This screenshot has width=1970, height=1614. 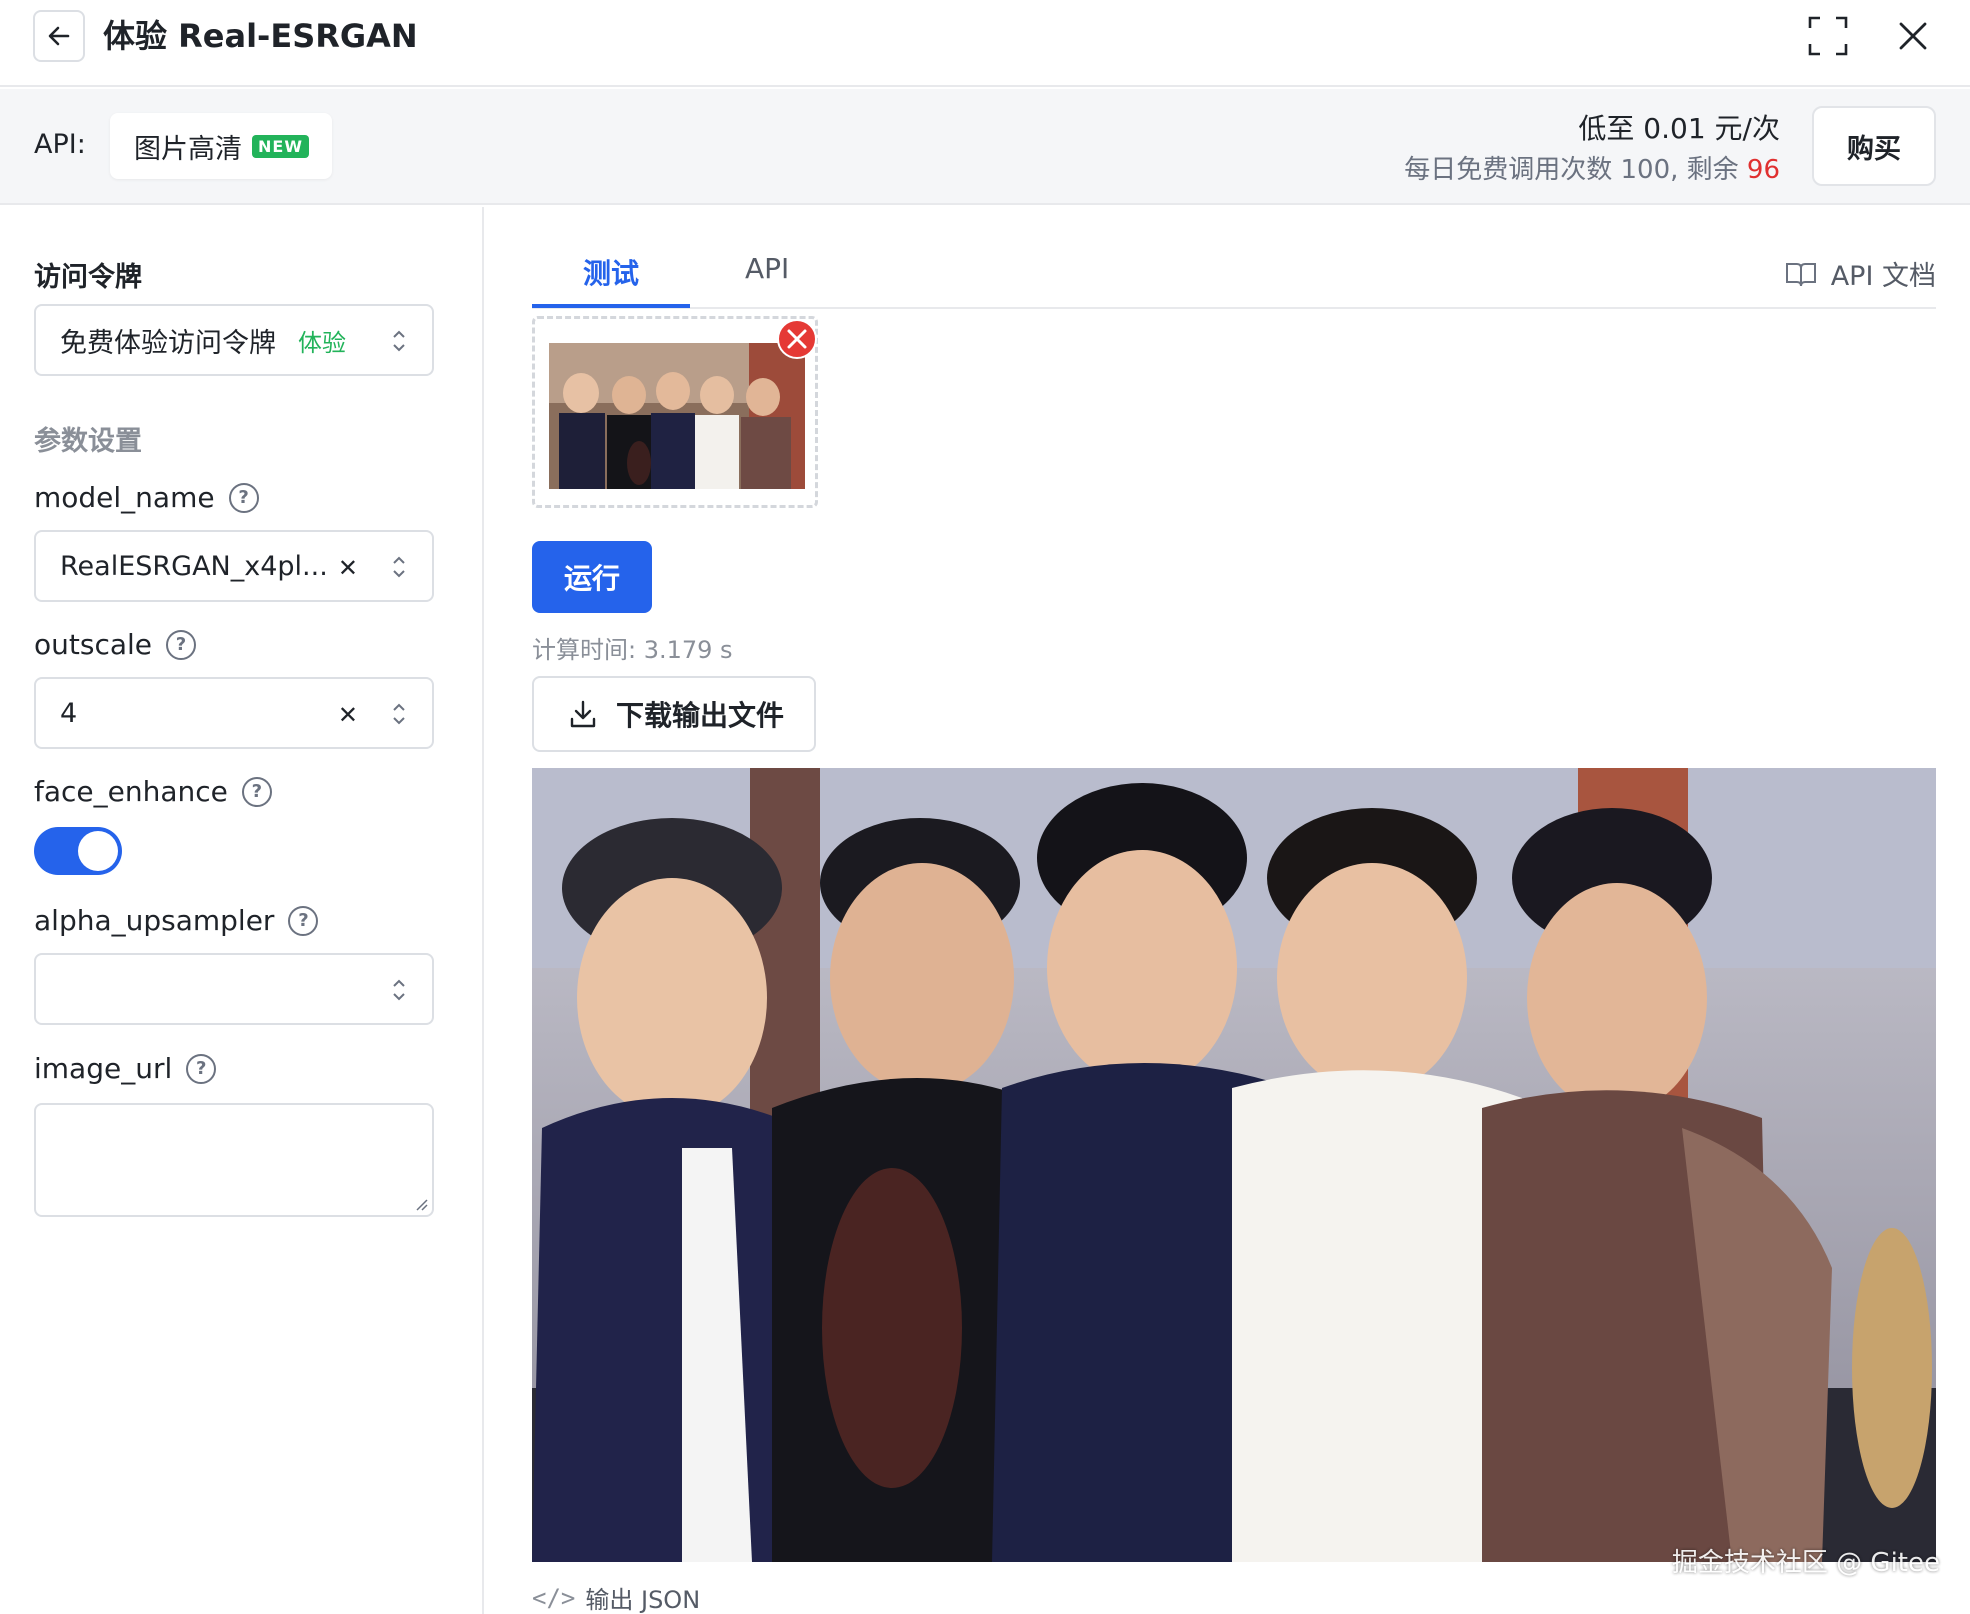 What do you see at coordinates (1234, 308) in the screenshot?
I see `tab-divider` at bounding box center [1234, 308].